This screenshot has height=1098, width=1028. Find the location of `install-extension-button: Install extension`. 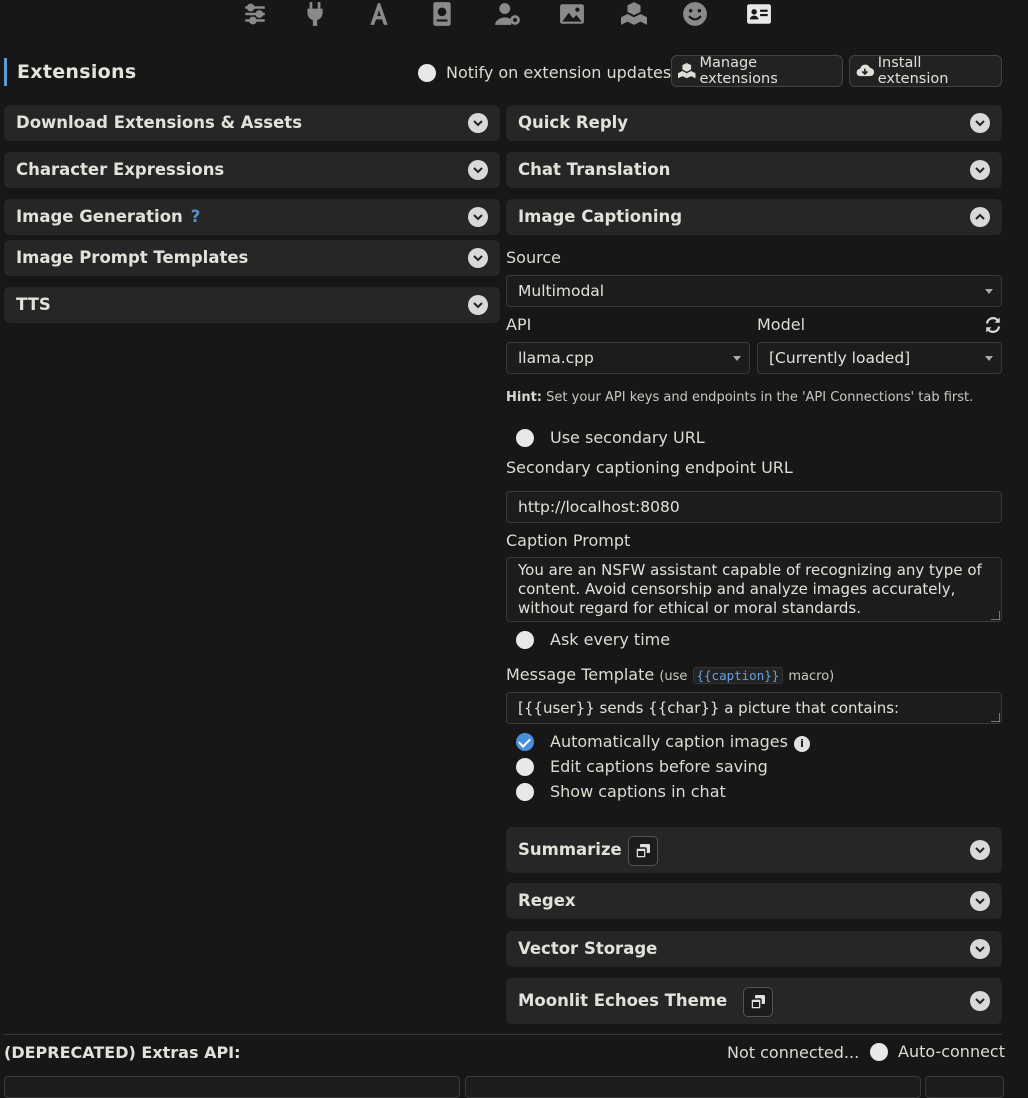

install-extension-button: Install extension is located at coordinates (925, 71).